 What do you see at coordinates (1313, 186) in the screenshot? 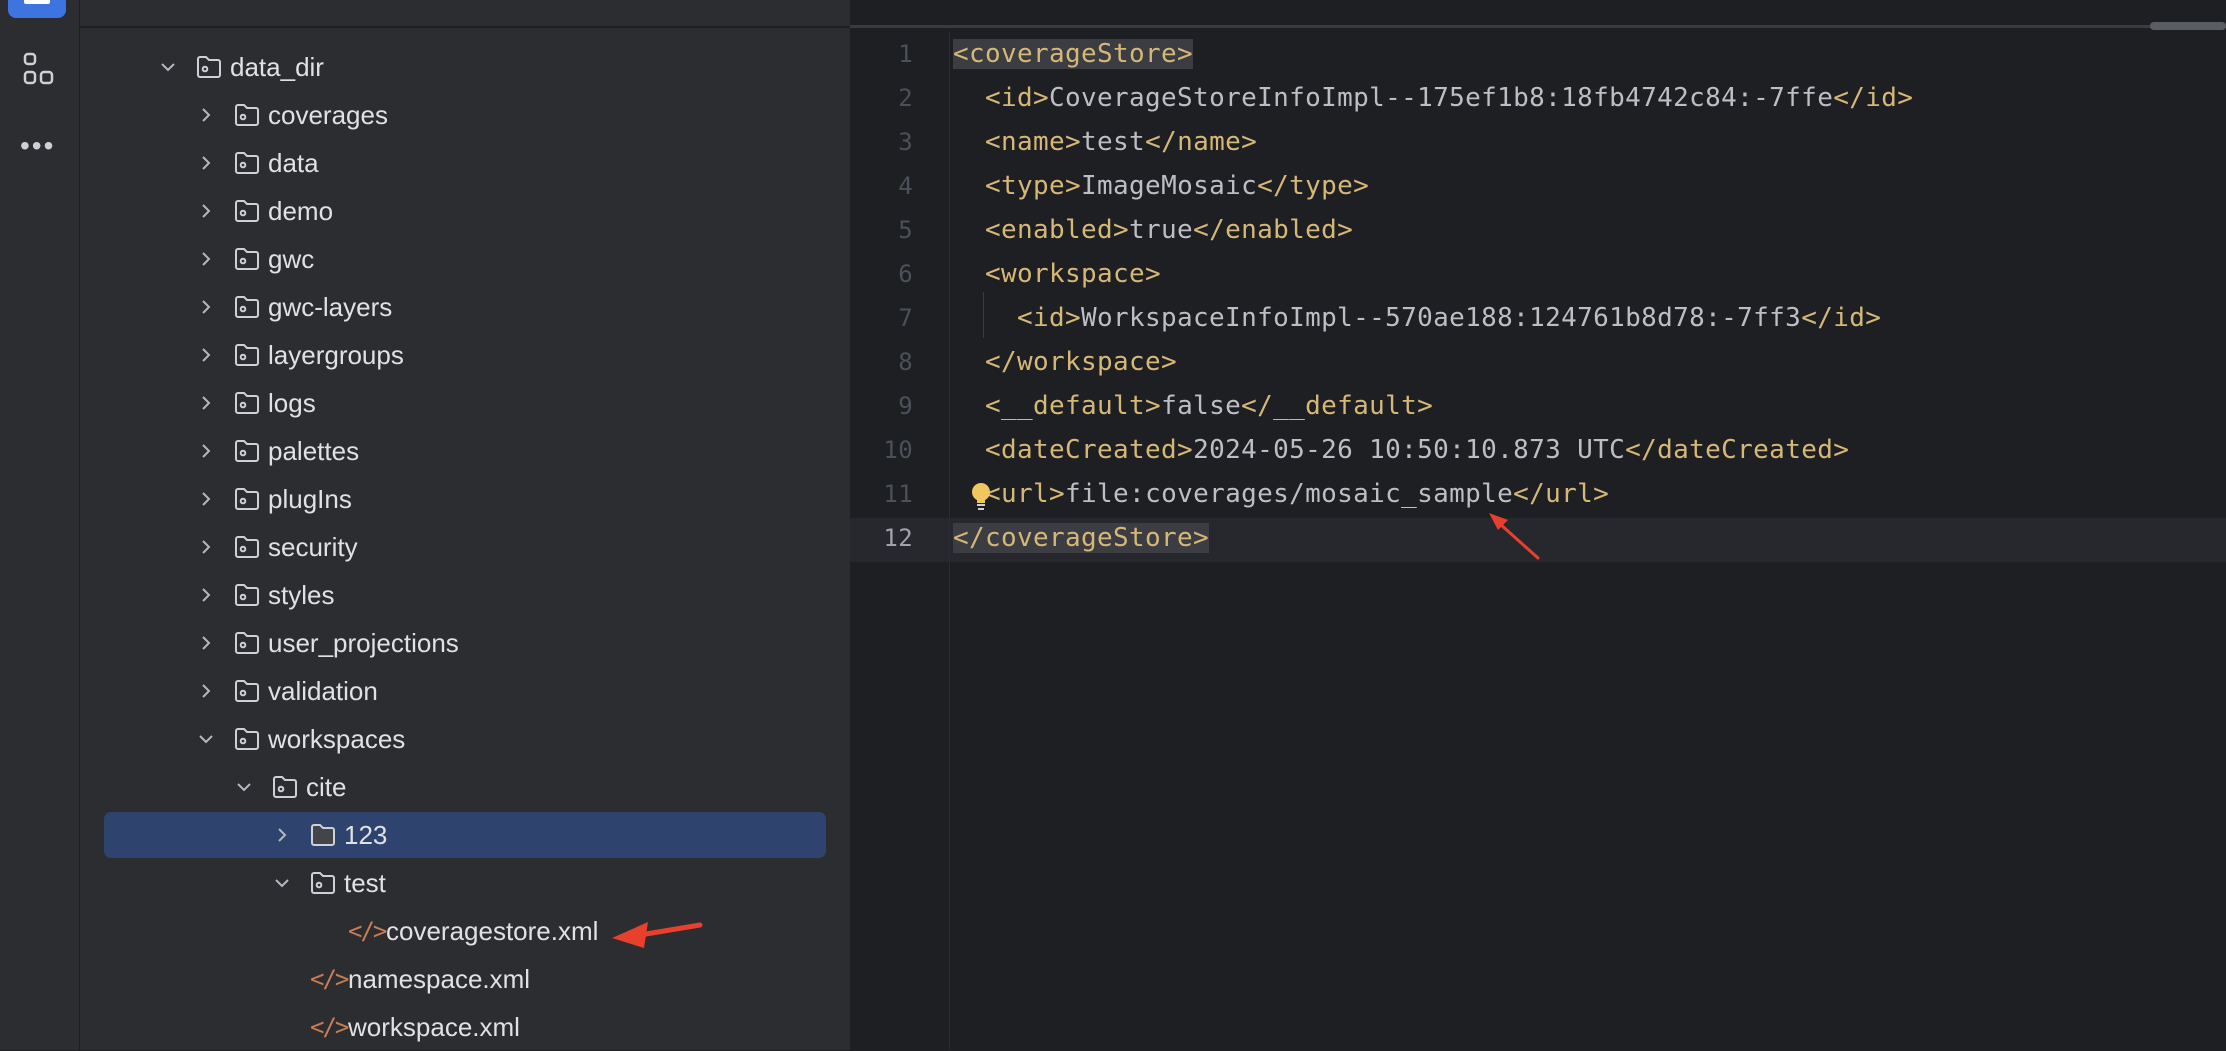
I see `xml-tag: </type>` at bounding box center [1313, 186].